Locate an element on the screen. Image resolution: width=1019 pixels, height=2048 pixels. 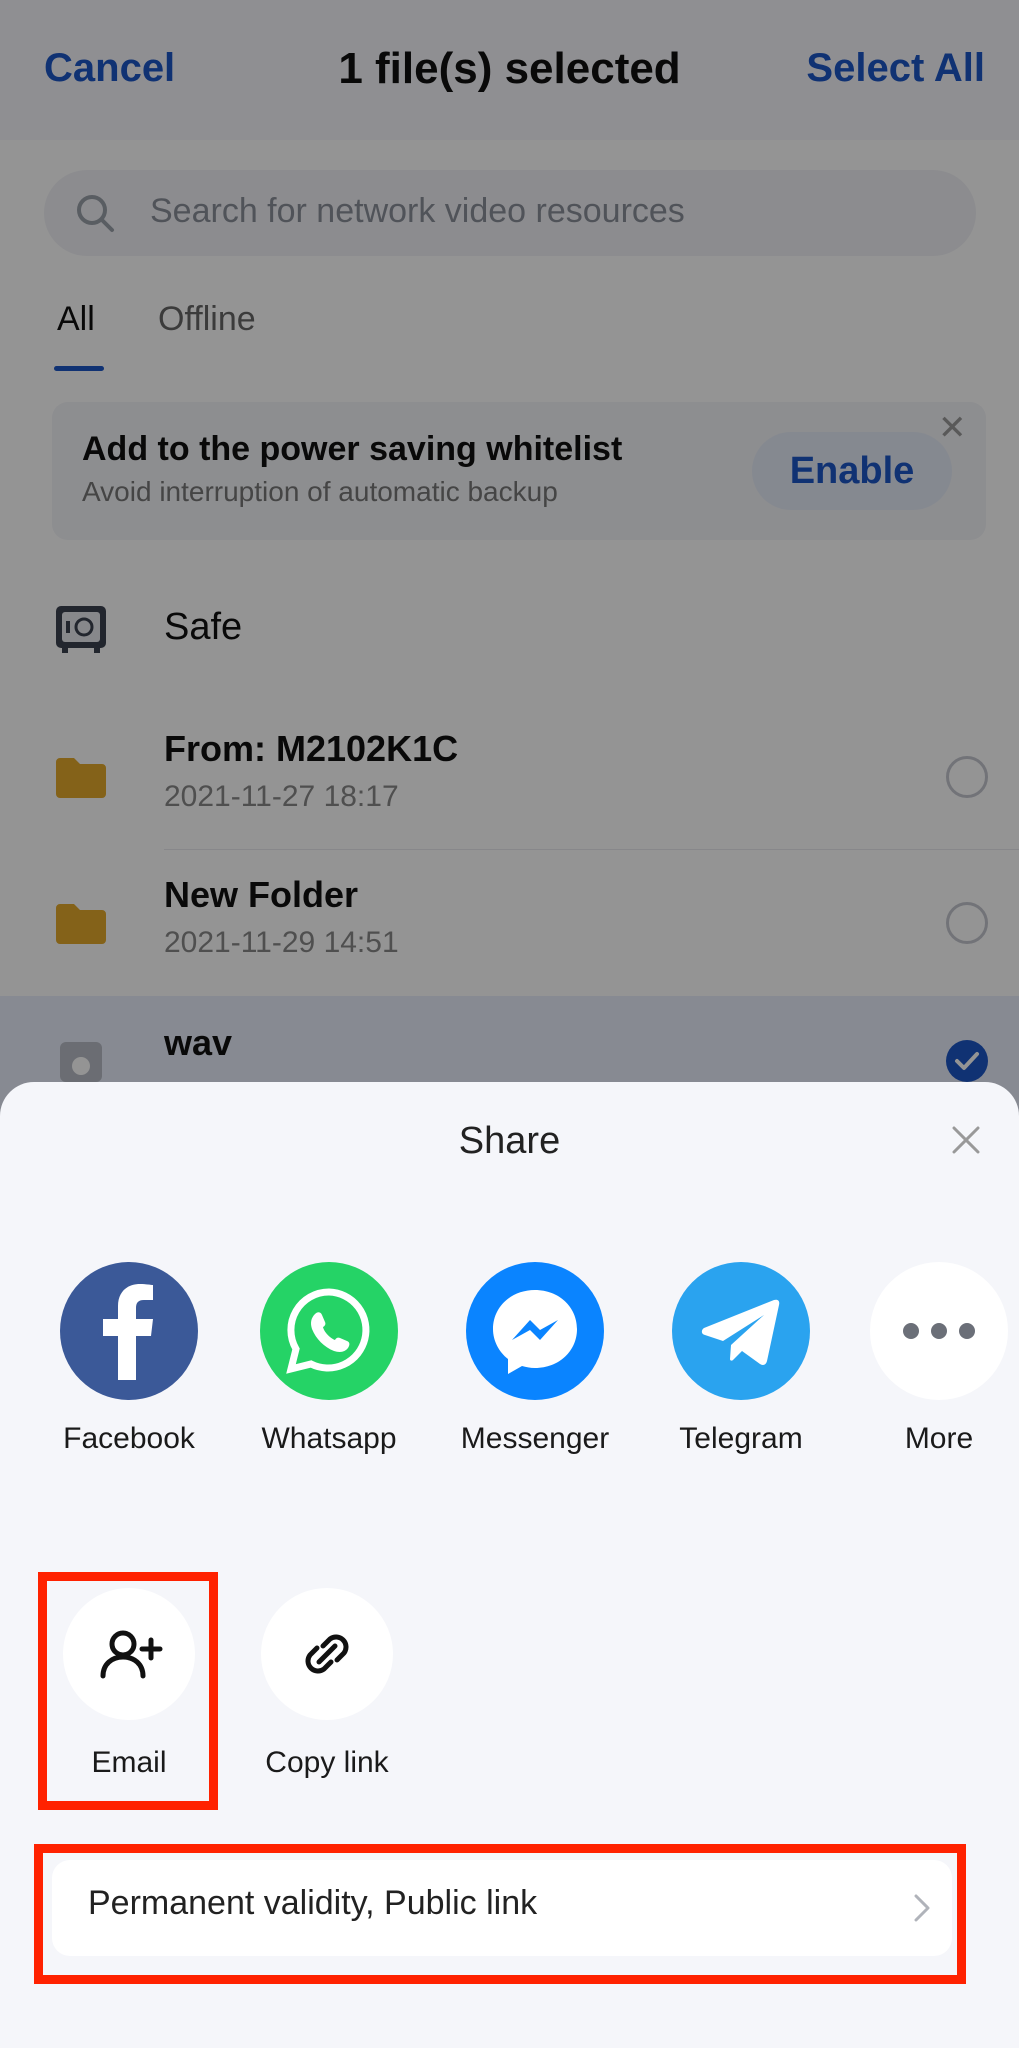
share-app-label: Telegram is located at coordinates (741, 1438).